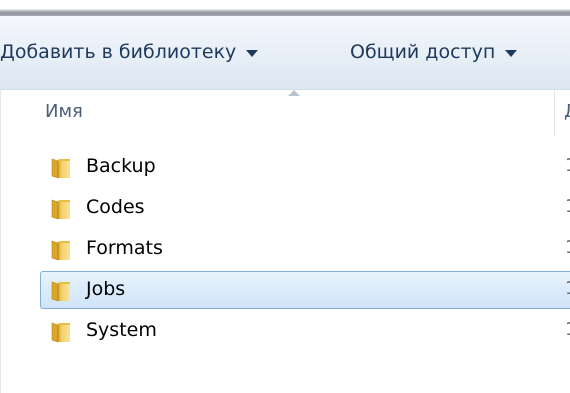 The height and width of the screenshot is (393, 570). I want to click on file-row-system: System 1, so click(305, 331).